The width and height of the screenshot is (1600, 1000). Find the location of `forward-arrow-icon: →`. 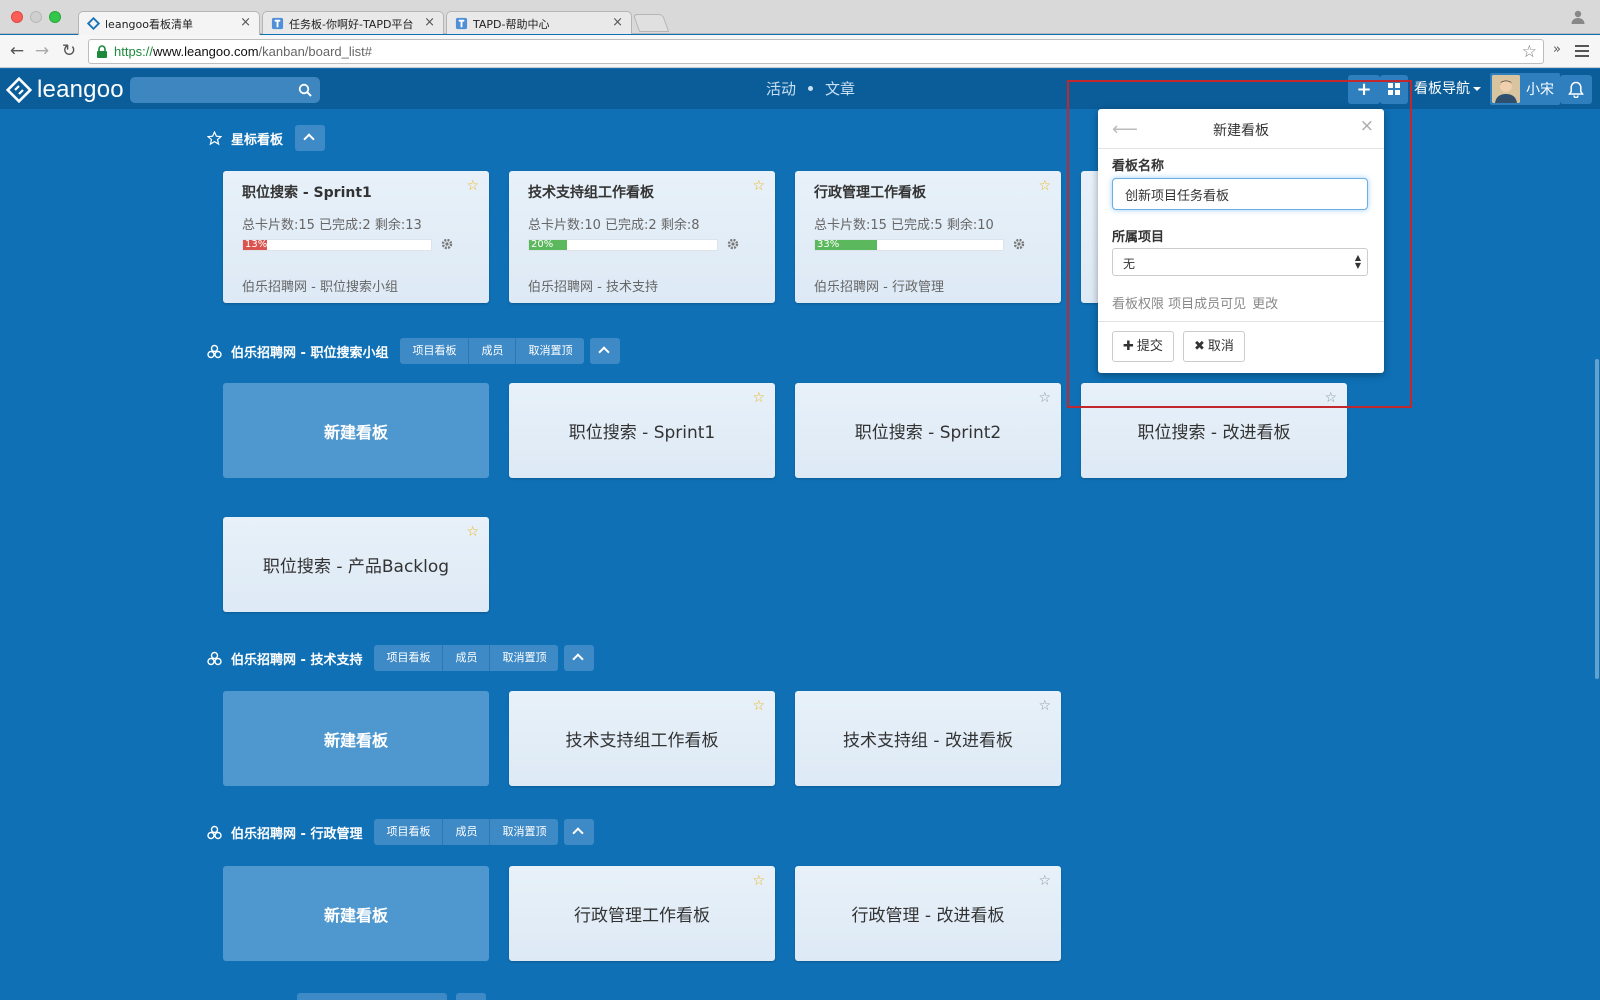

forward-arrow-icon: → is located at coordinates (42, 51).